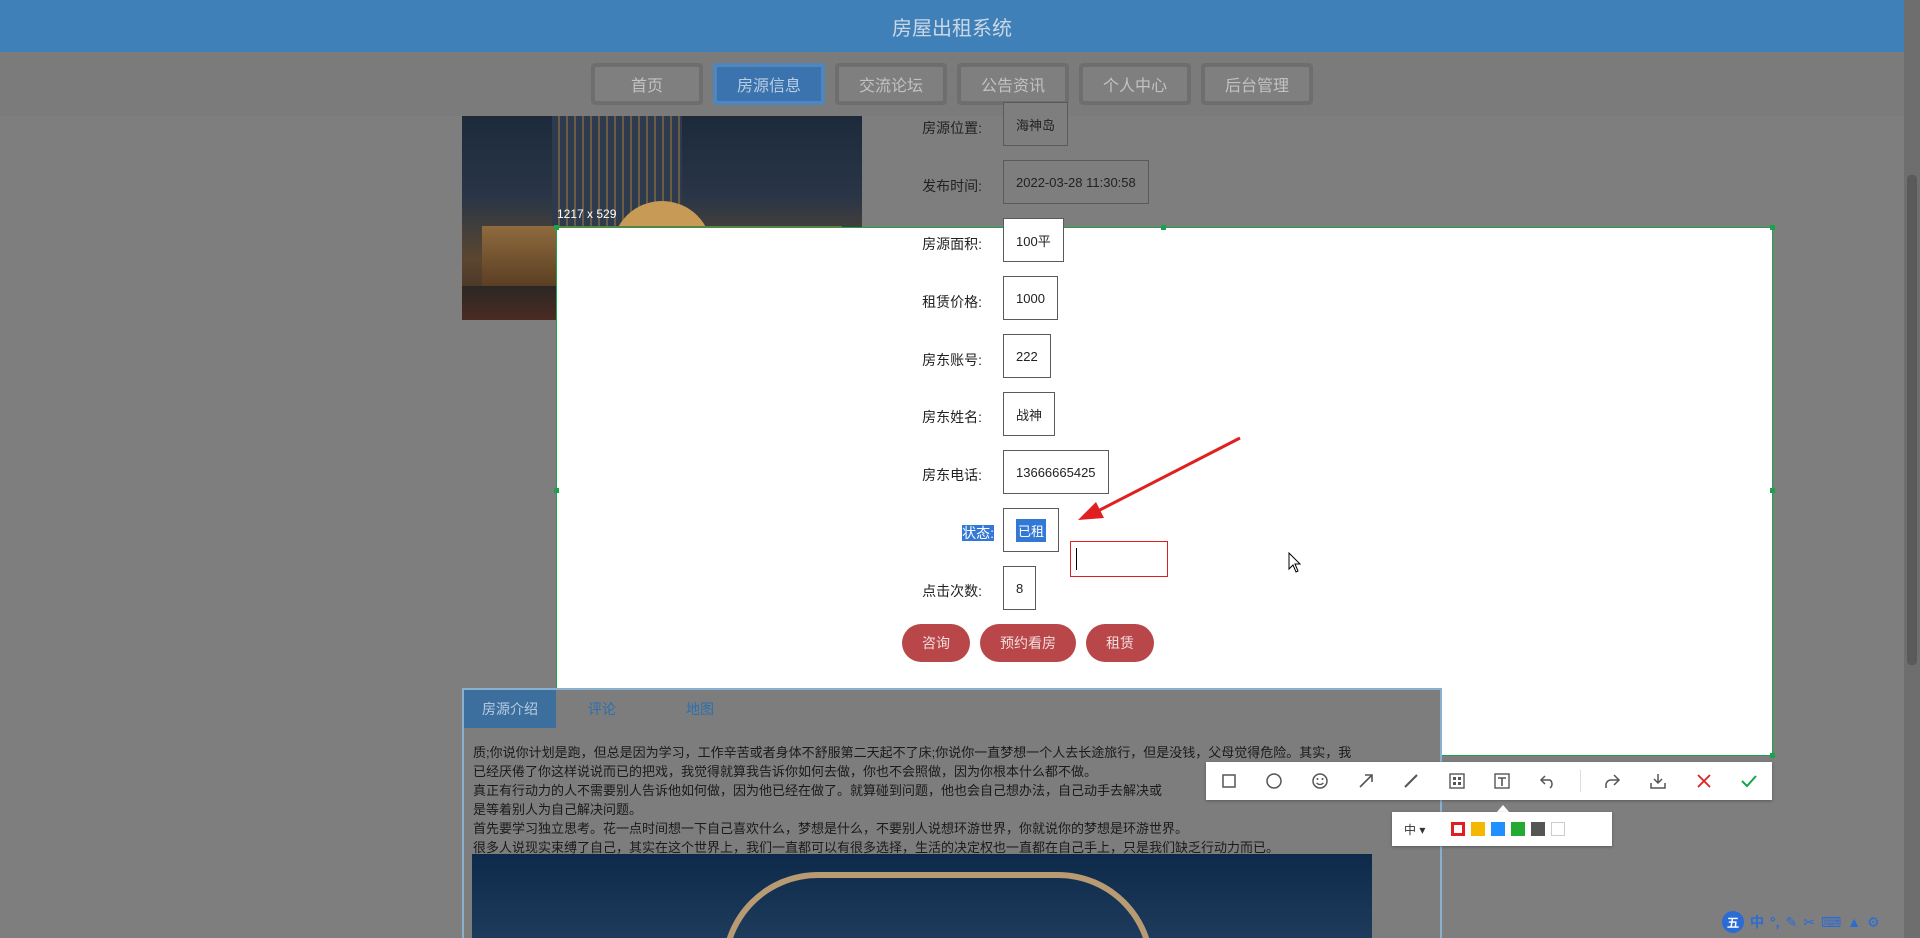  What do you see at coordinates (1580, 781) in the screenshot?
I see `toolbar-divider` at bounding box center [1580, 781].